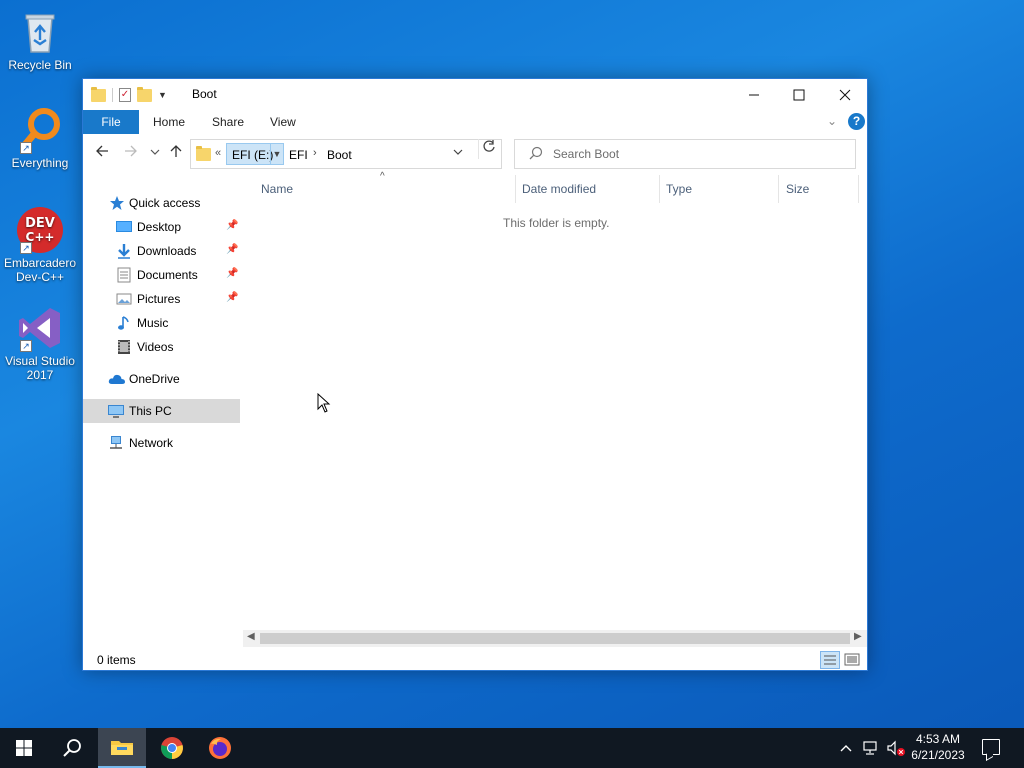 This screenshot has width=1024, height=768. What do you see at coordinates (169, 122) in the screenshot?
I see `tab-home: Home` at bounding box center [169, 122].